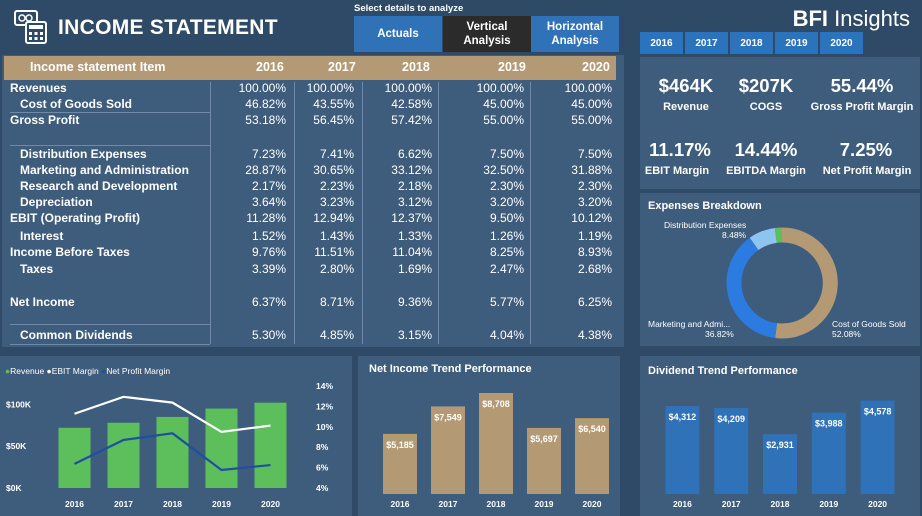 The image size is (922, 516). What do you see at coordinates (487, 34) in the screenshot?
I see `vertical-analysis-button: Vertical Analysis` at bounding box center [487, 34].